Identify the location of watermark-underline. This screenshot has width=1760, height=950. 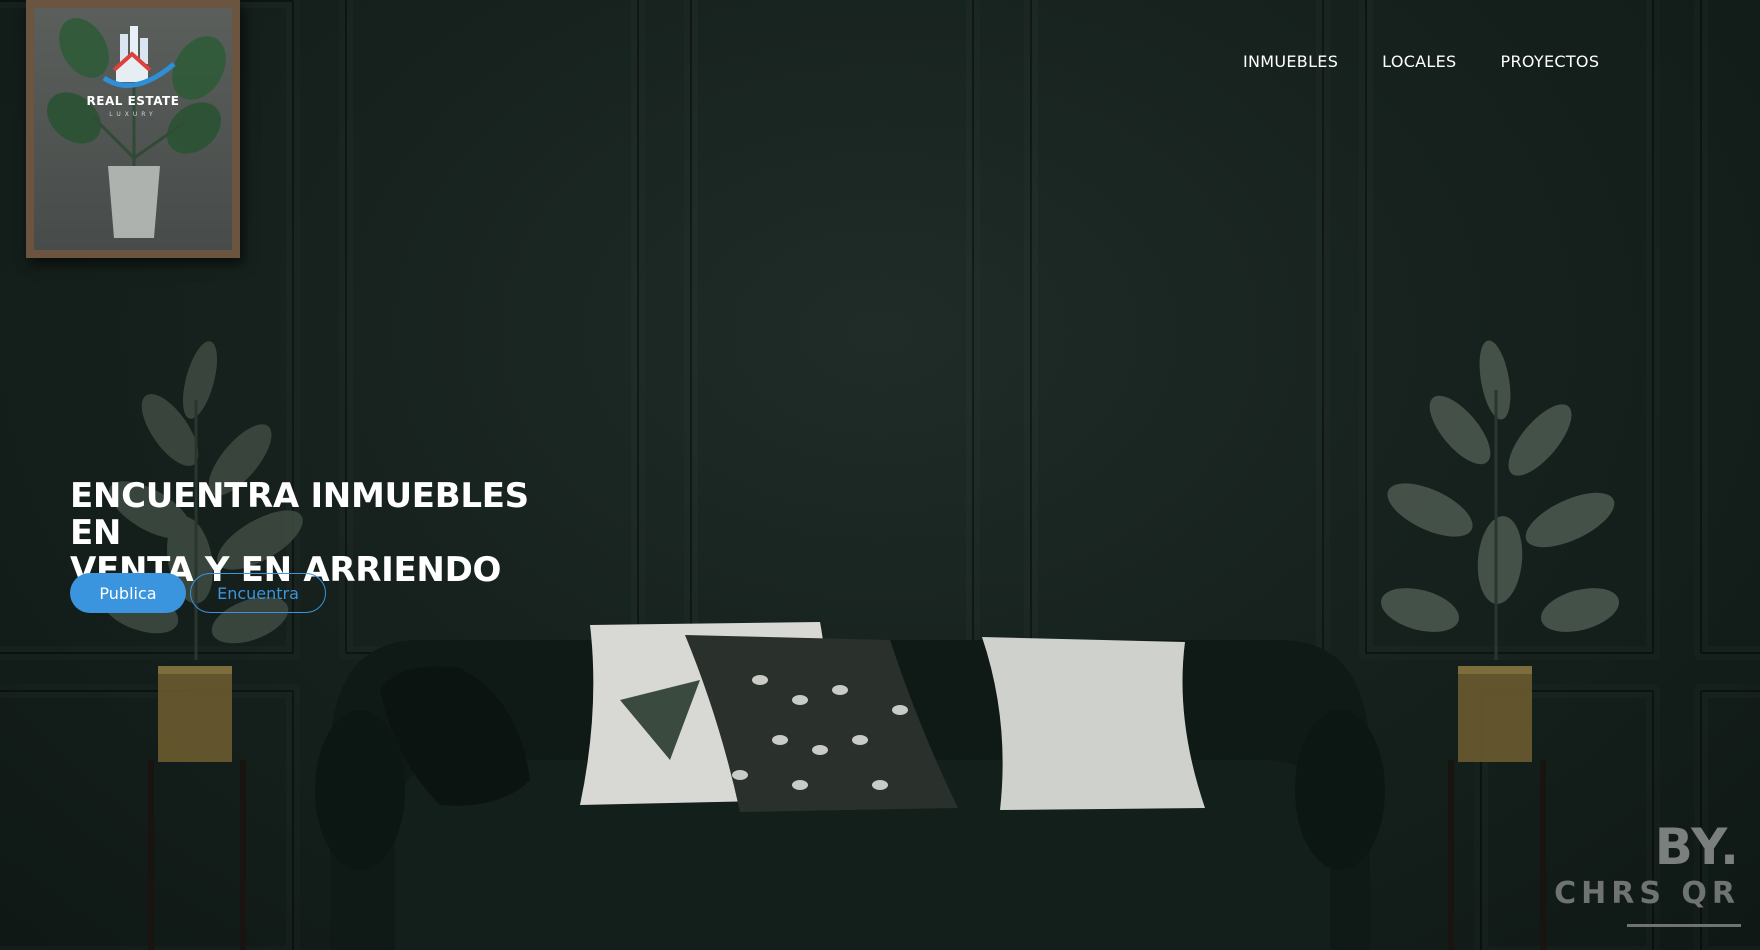
(1684, 925).